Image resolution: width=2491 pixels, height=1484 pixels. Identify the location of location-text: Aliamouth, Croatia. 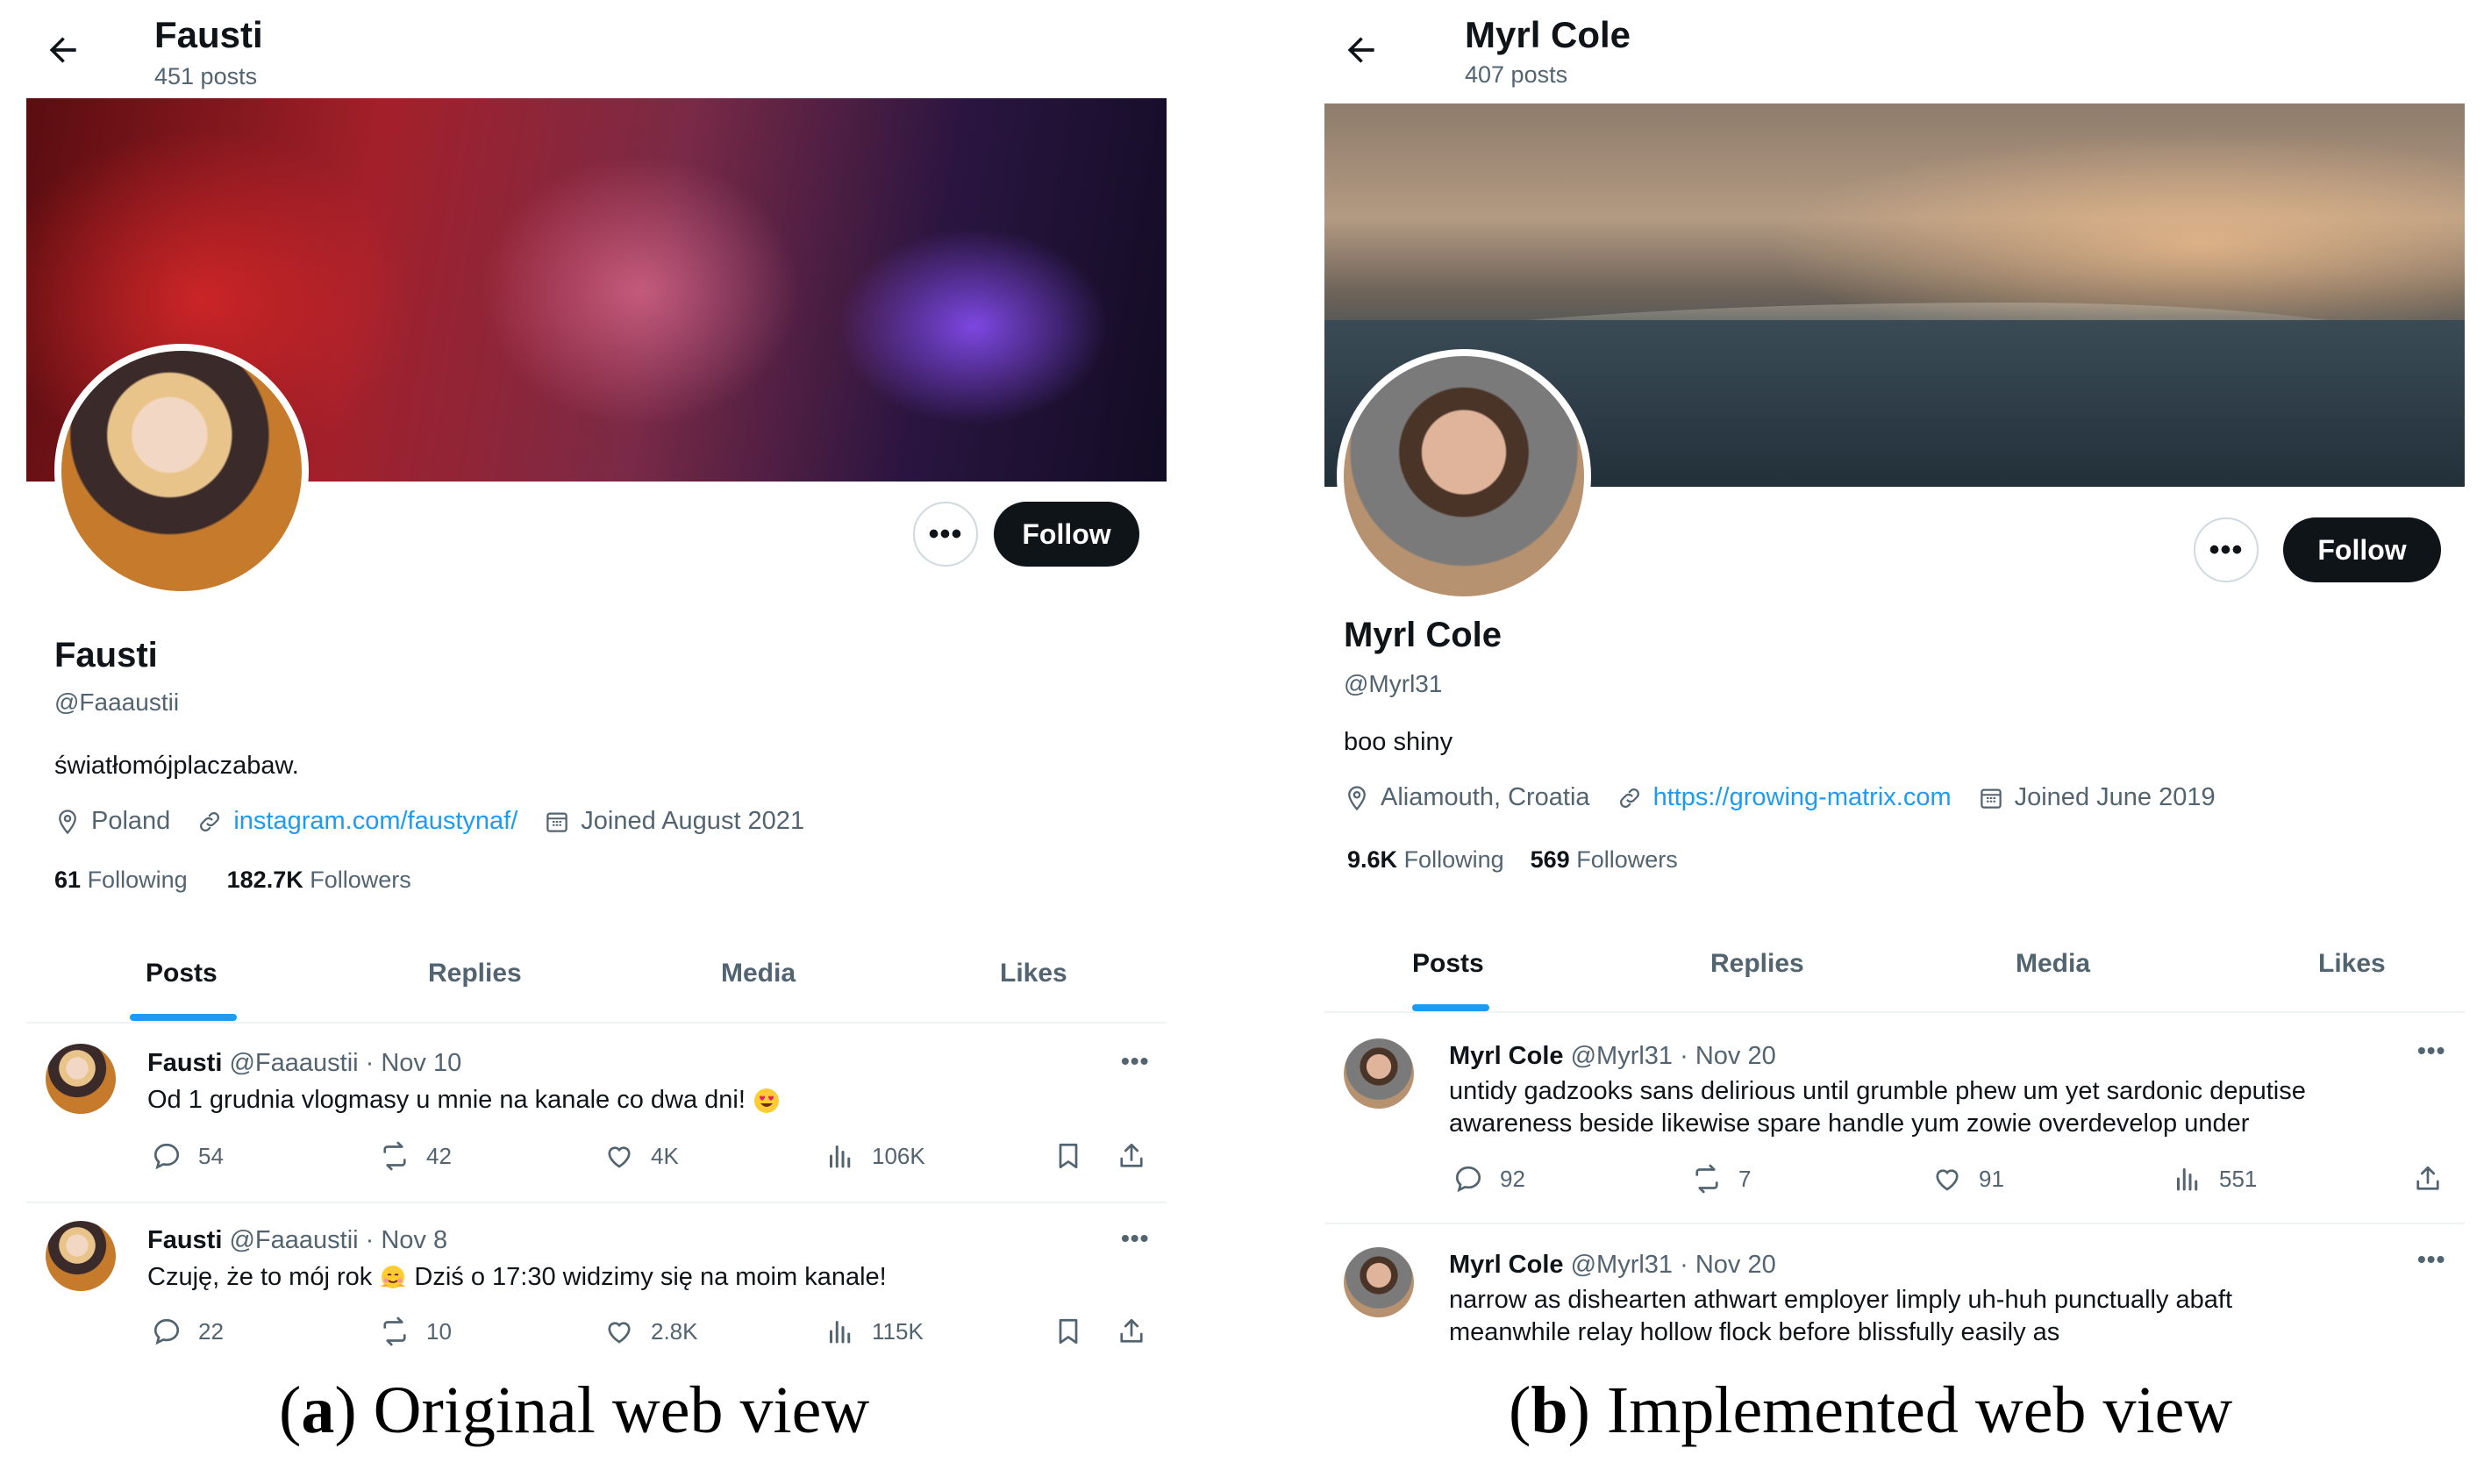
(1486, 797).